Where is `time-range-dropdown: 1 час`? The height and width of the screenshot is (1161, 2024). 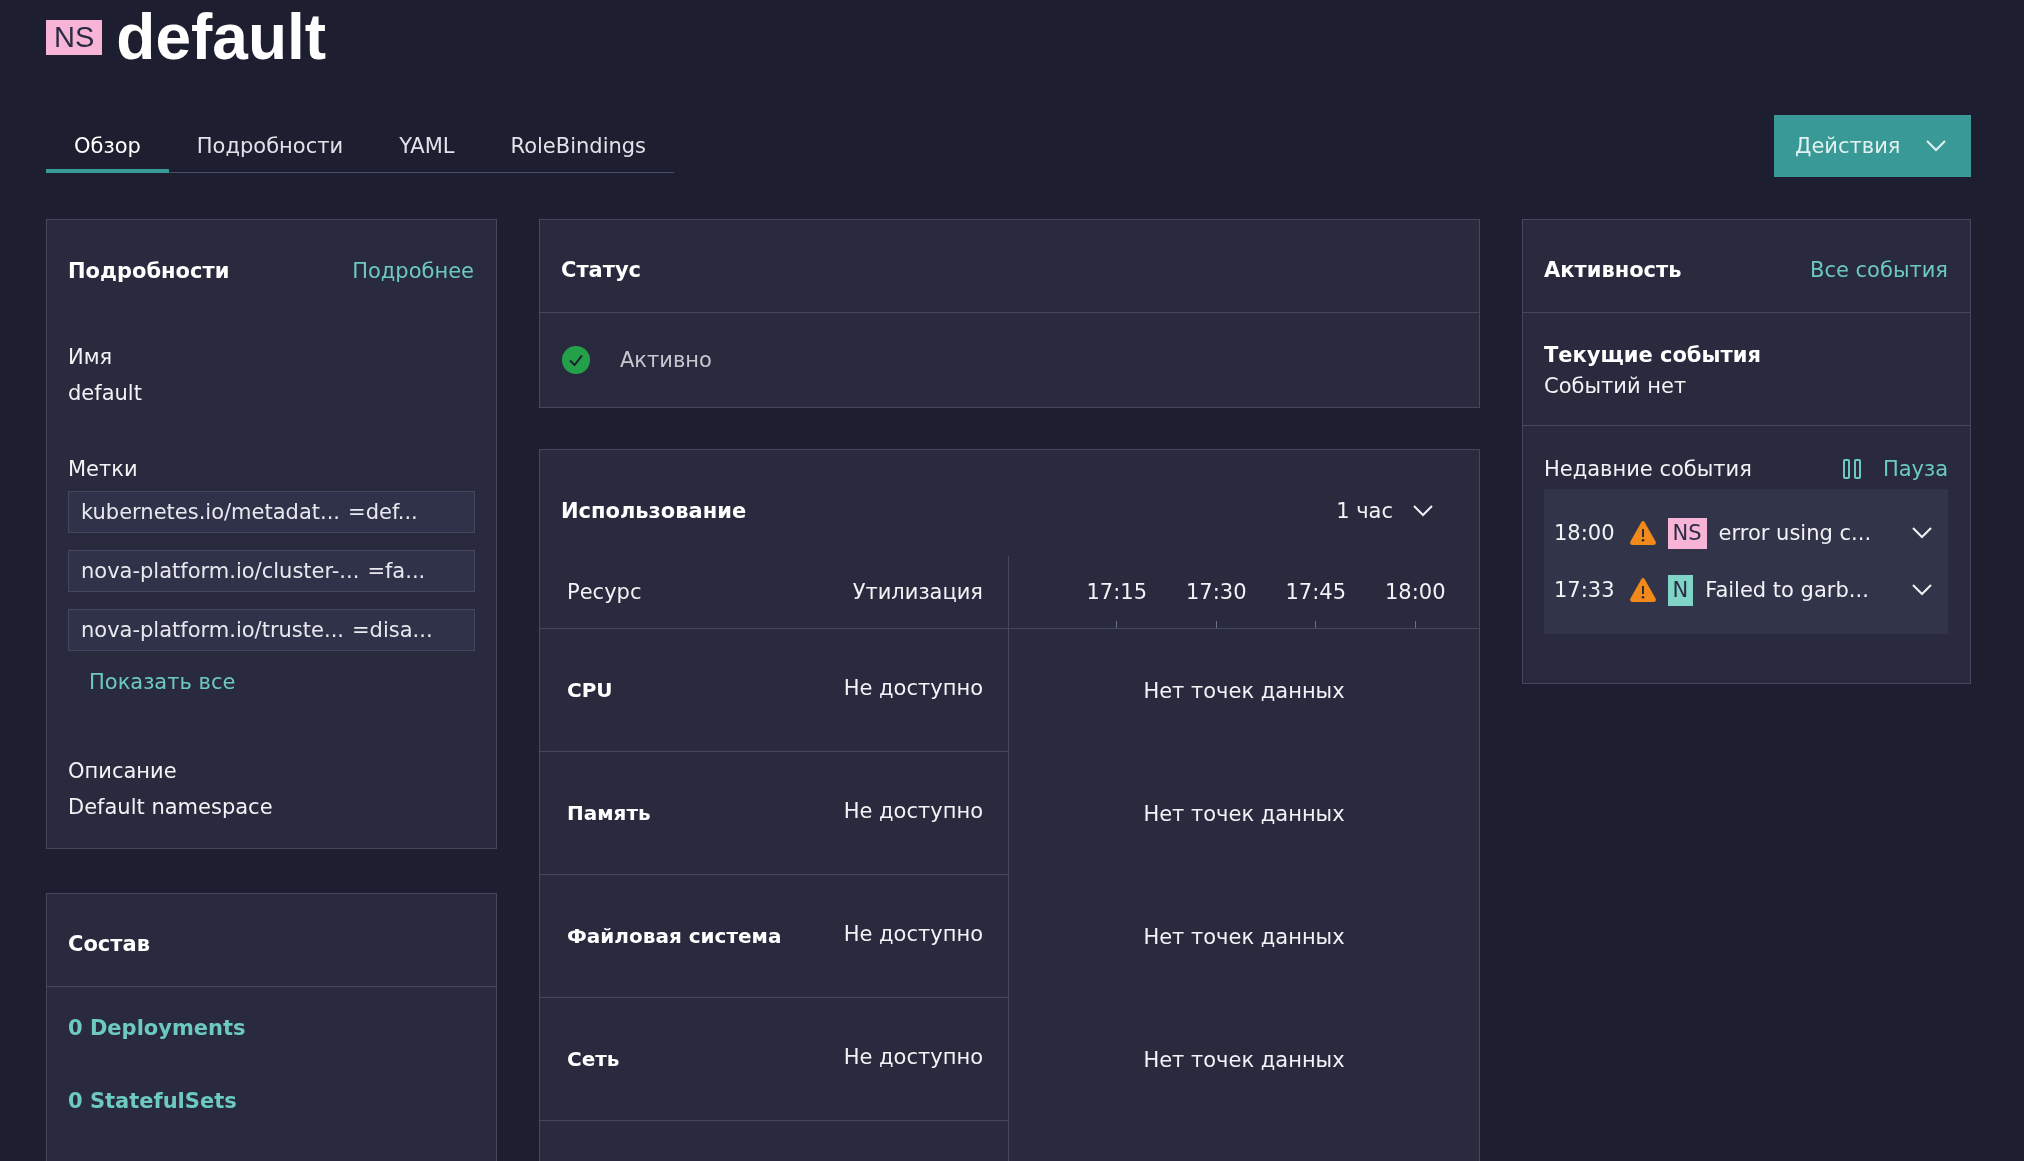 time-range-dropdown: 1 час is located at coordinates (1384, 511).